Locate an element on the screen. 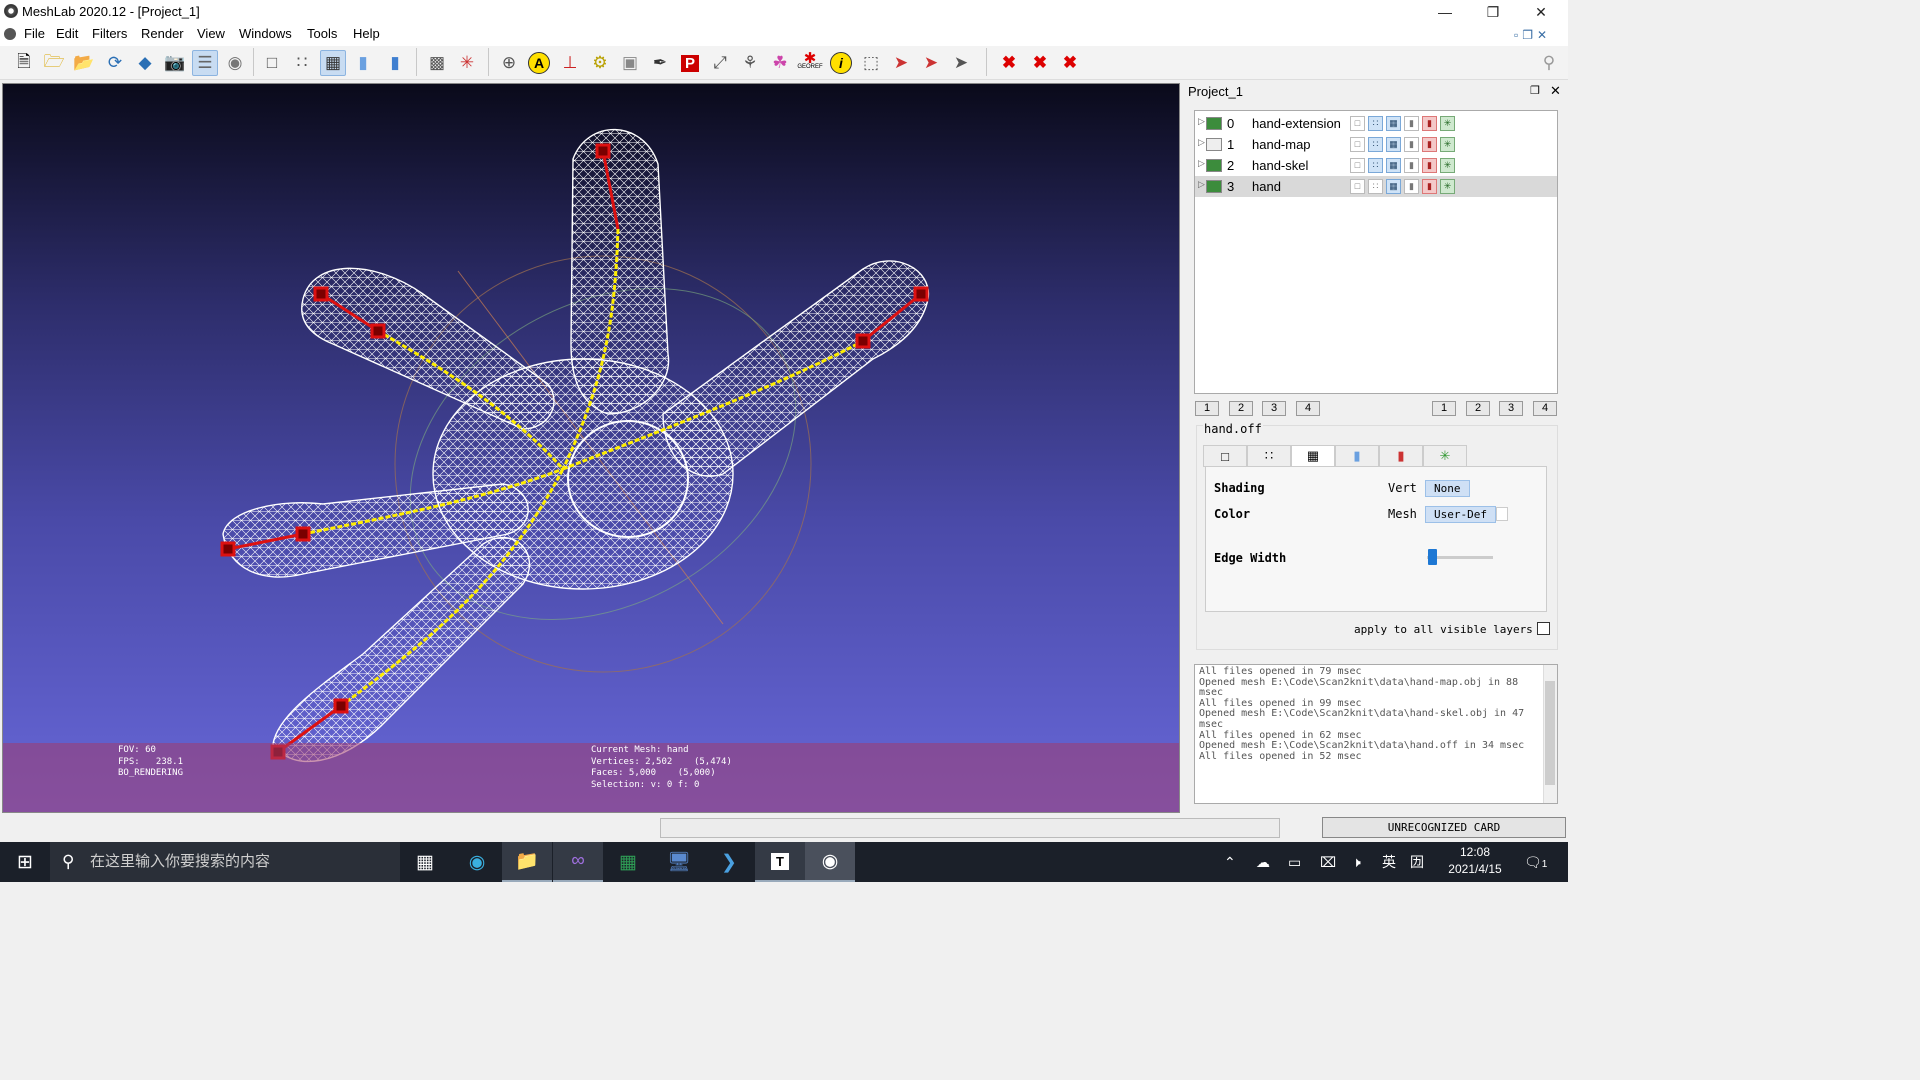 The width and height of the screenshot is (1920, 1080). delete-faces-icon: ✖ is located at coordinates (1040, 63).